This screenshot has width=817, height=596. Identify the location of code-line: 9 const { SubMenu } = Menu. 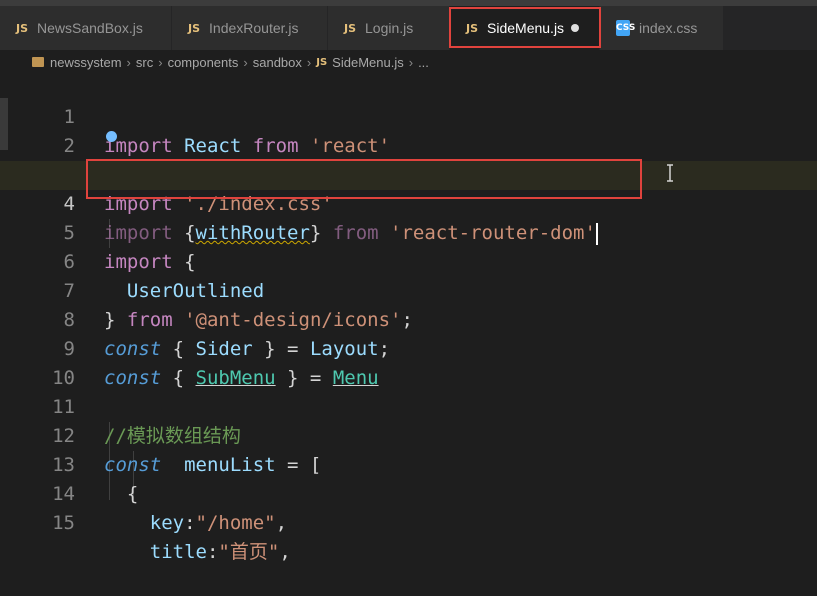
(408, 347).